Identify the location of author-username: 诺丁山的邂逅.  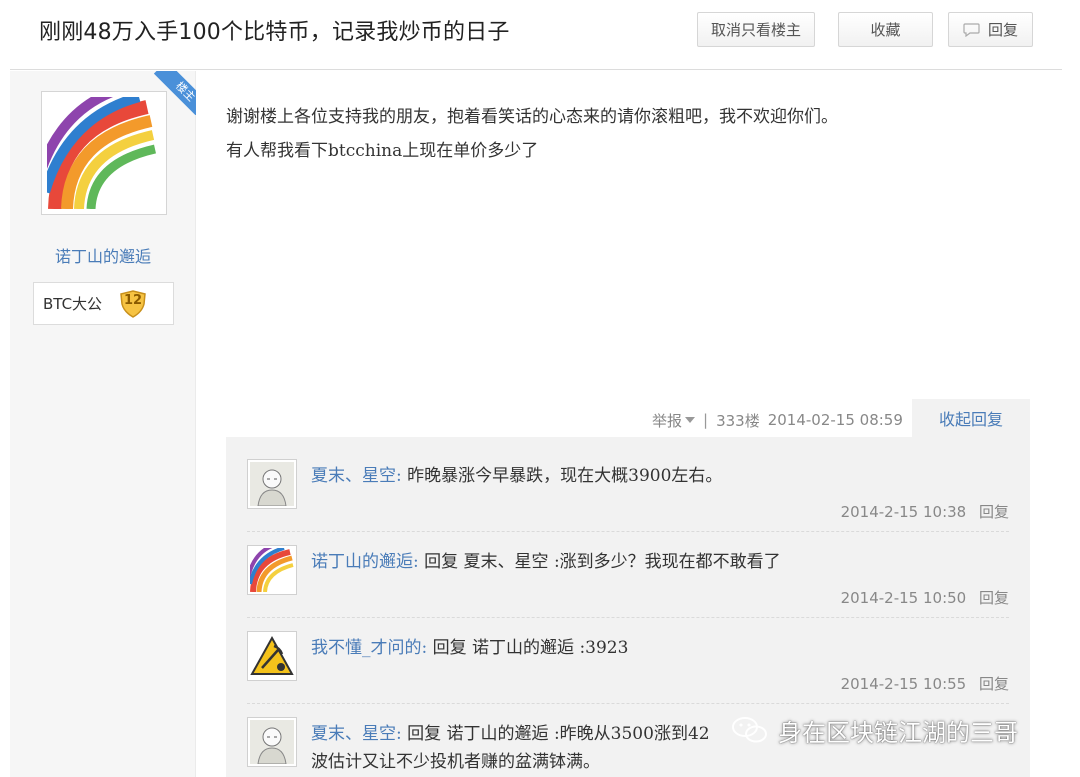
(103, 255).